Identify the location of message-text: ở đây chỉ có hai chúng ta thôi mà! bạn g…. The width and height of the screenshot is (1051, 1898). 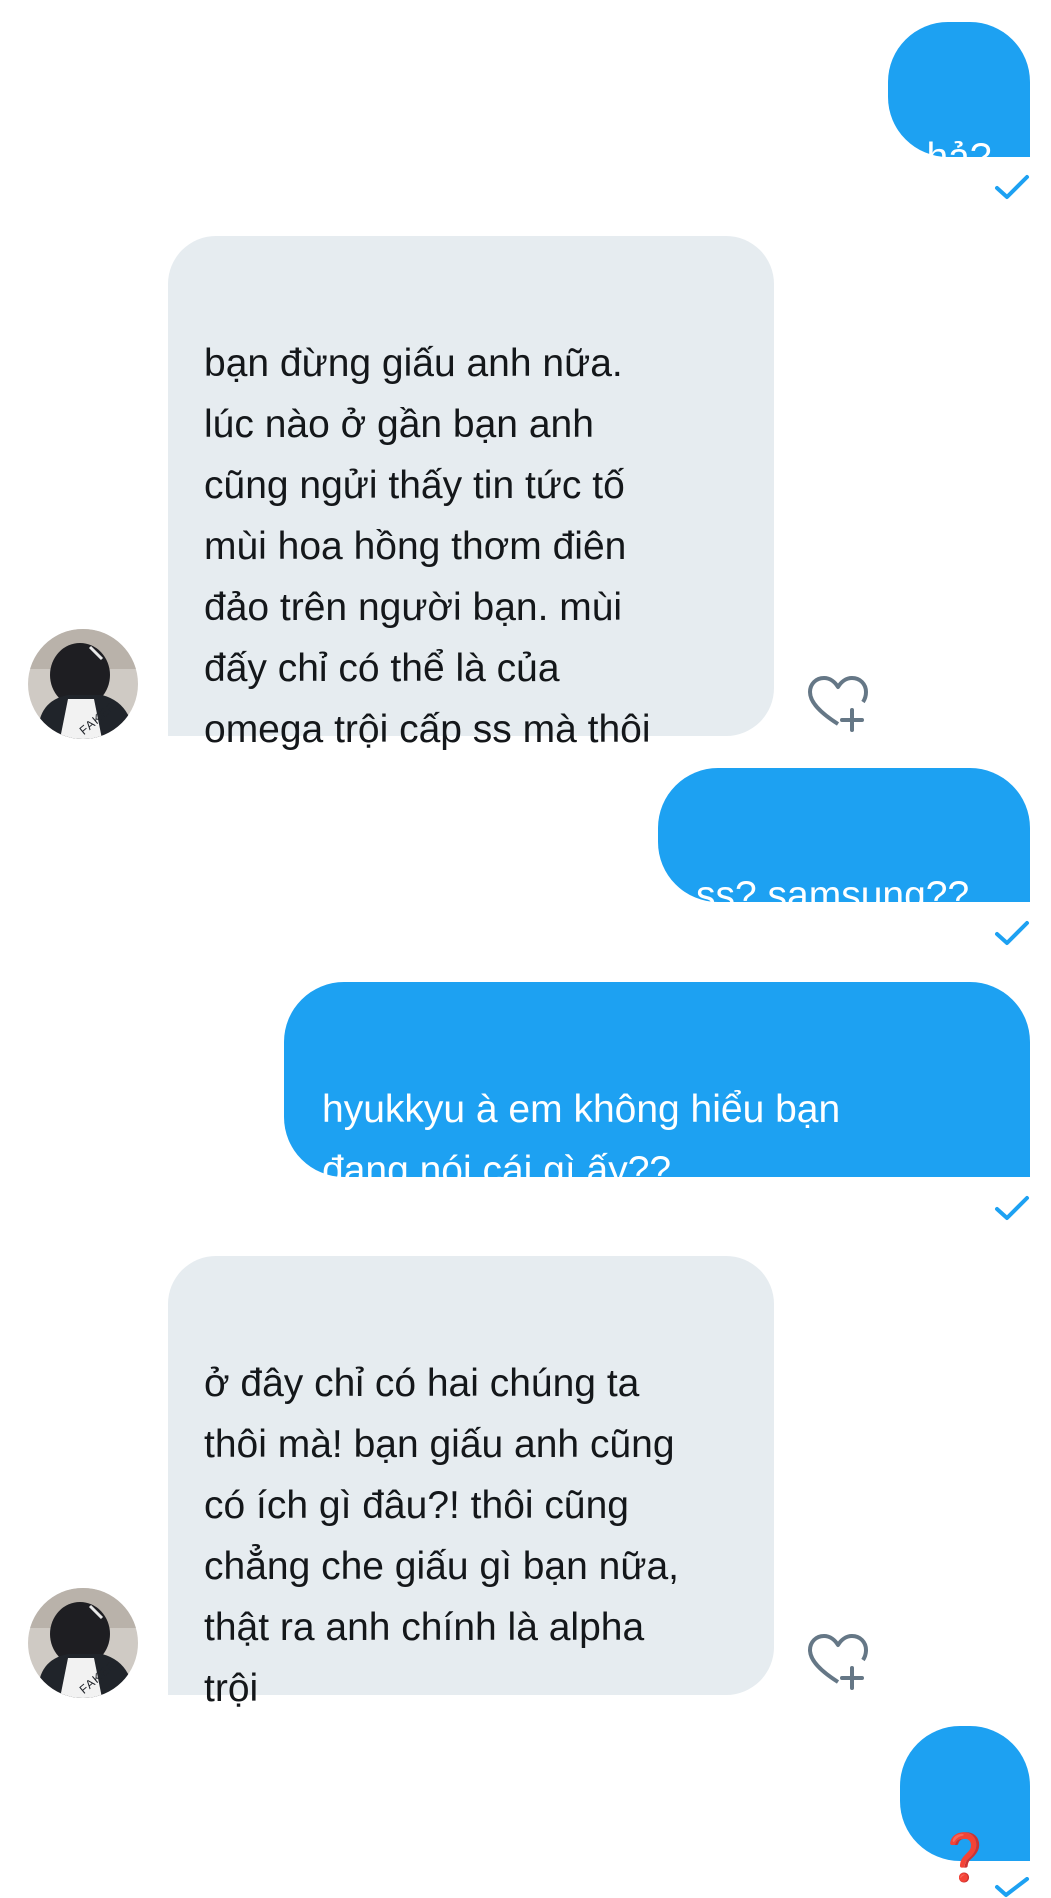
(441, 1536).